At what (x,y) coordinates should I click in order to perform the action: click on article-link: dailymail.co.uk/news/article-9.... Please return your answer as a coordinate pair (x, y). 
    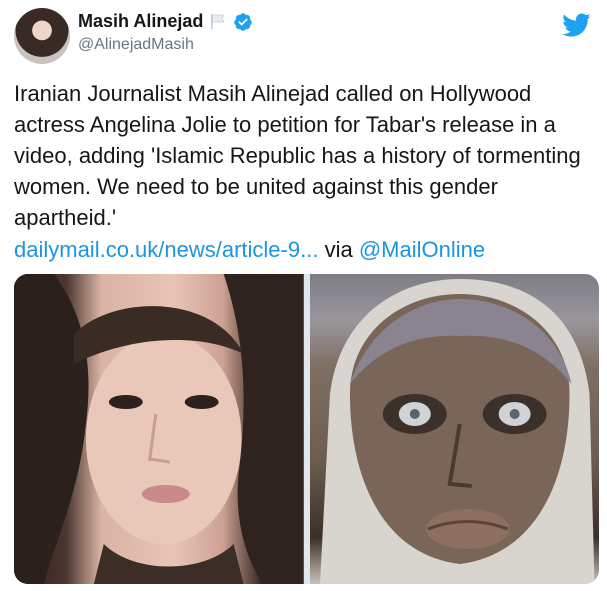
    Looking at the image, I should click on (166, 249).